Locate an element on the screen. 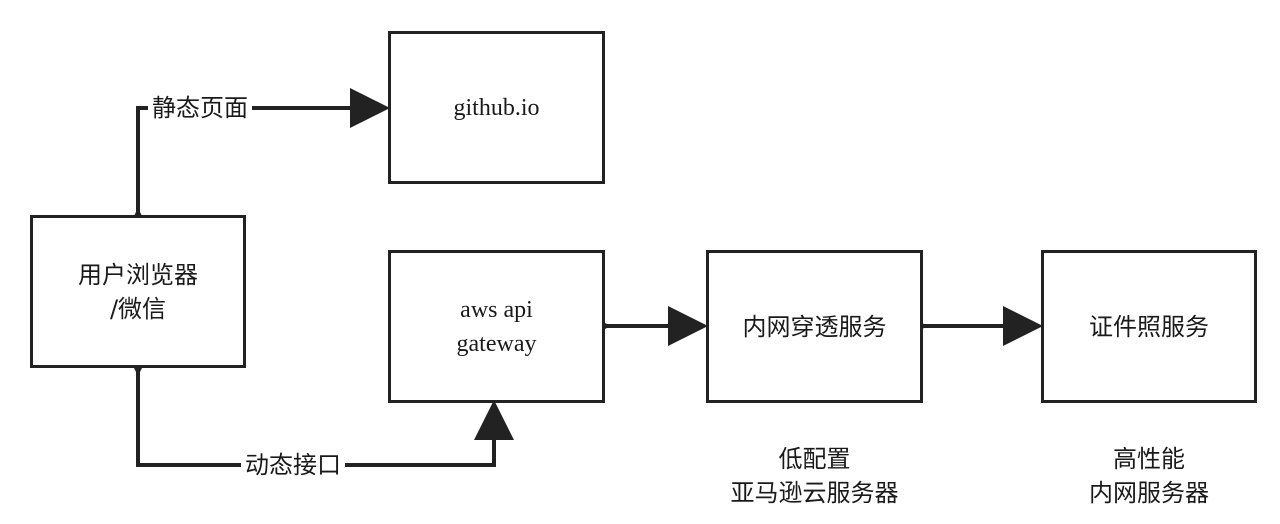  node-github: github.io is located at coordinates (496, 107).